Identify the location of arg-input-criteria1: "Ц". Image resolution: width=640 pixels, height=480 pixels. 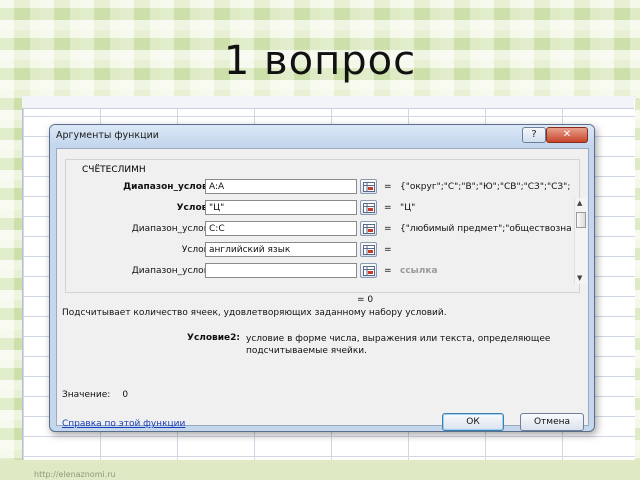
(281, 207).